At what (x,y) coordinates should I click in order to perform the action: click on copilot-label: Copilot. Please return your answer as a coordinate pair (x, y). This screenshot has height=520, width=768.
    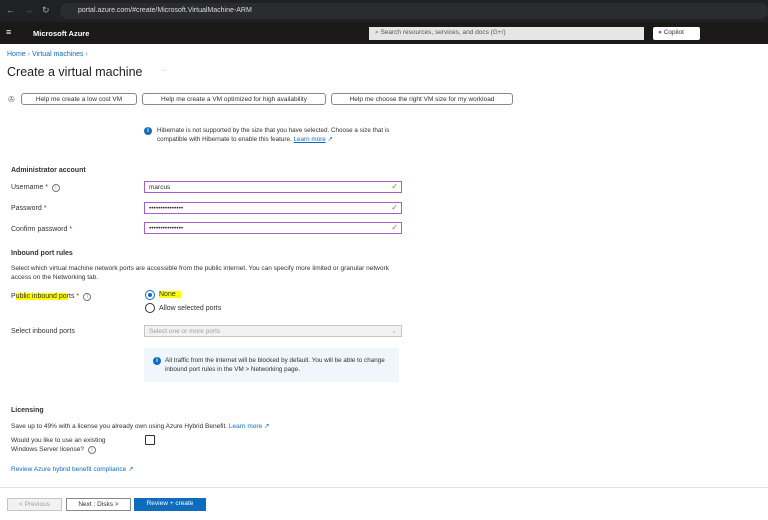
    Looking at the image, I should click on (673, 32).